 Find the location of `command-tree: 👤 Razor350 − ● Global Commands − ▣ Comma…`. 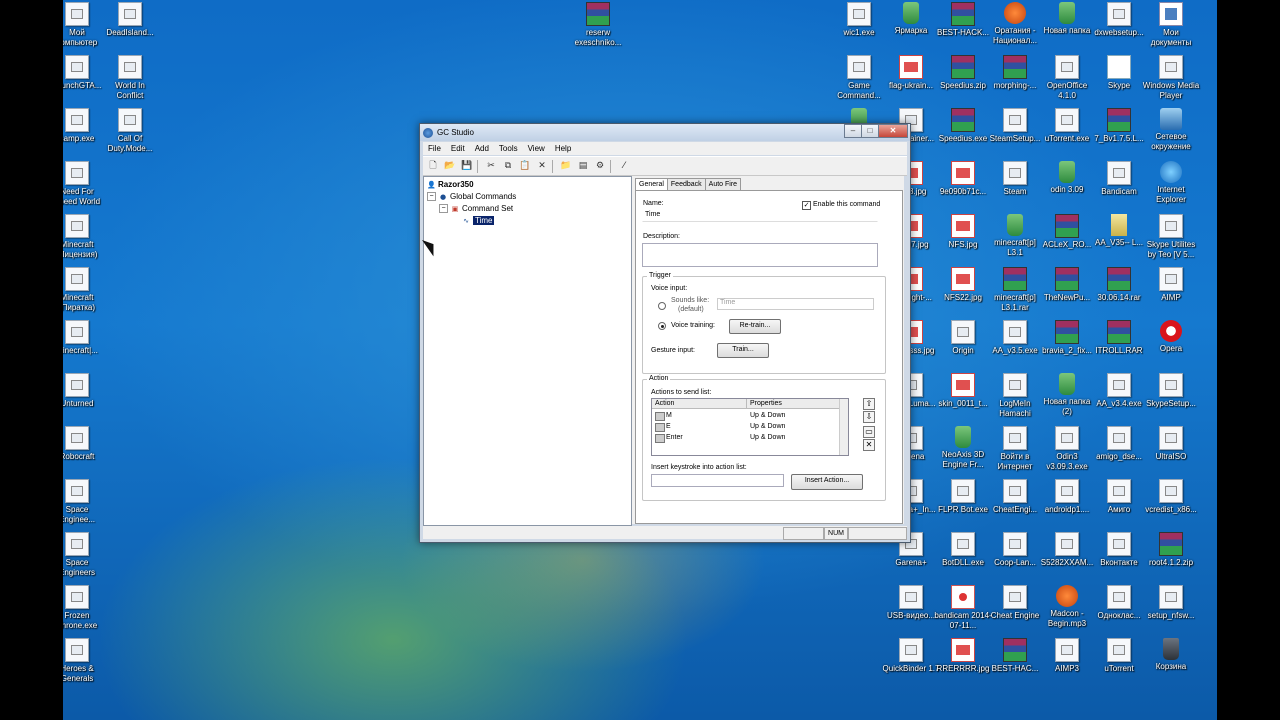

command-tree: 👤 Razor350 − ● Global Commands − ▣ Comma… is located at coordinates (527, 351).